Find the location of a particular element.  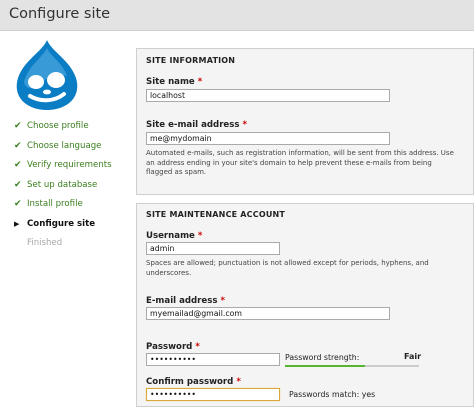

password-input is located at coordinates (213, 359).